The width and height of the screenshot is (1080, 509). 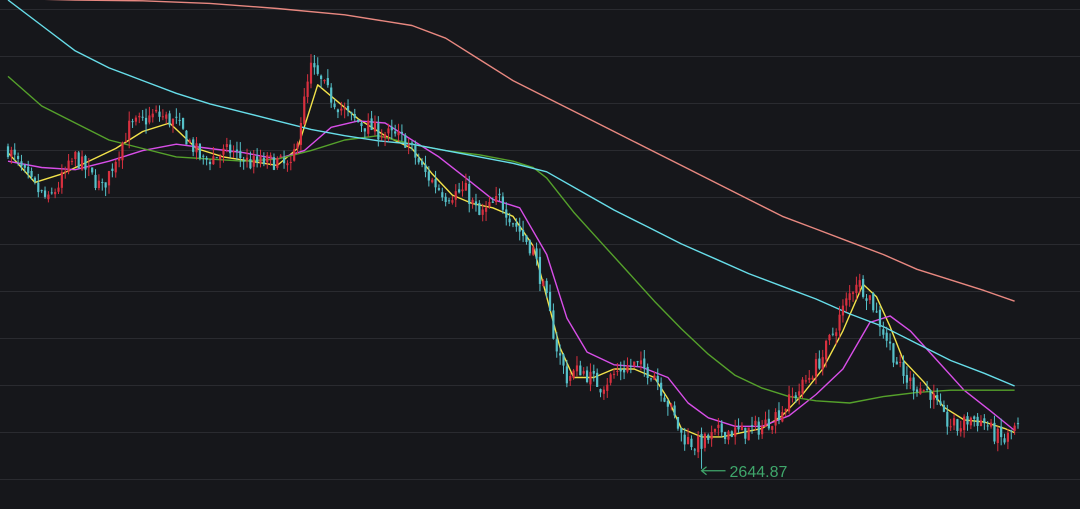 I want to click on annotations: 2644.87, so click(x=744, y=472).